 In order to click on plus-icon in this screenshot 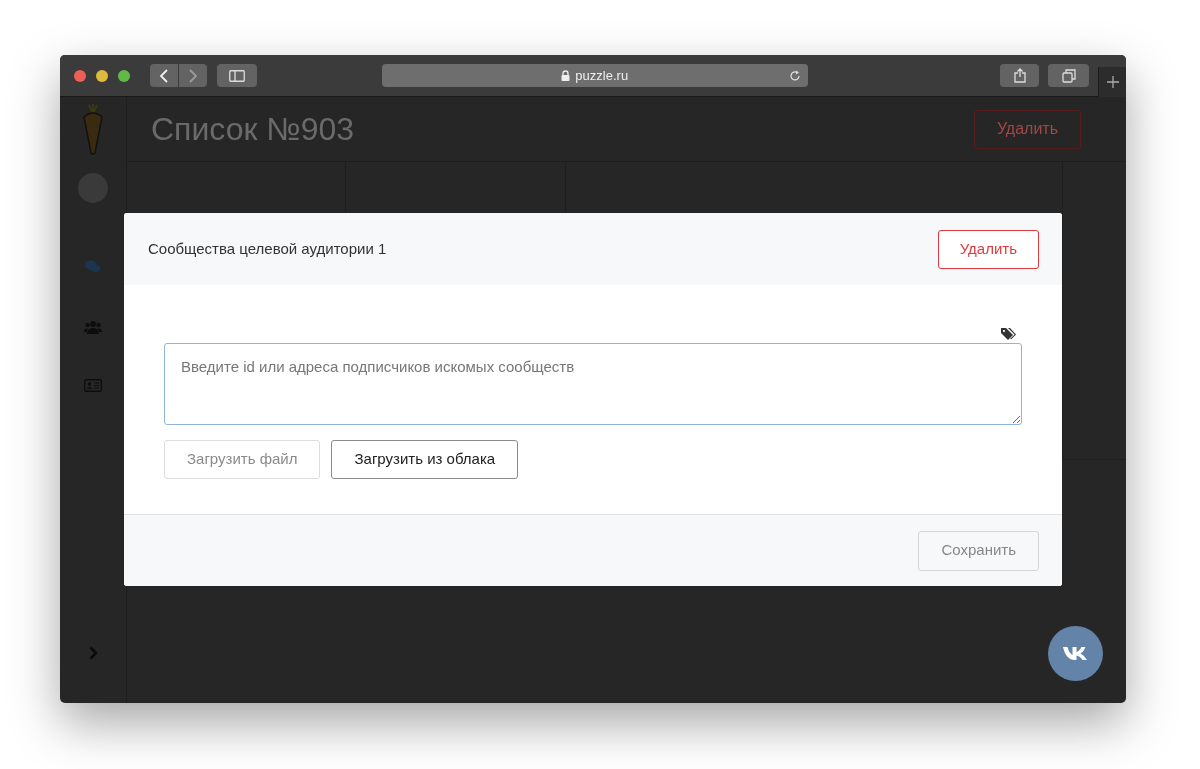, I will do `click(1112, 81)`.